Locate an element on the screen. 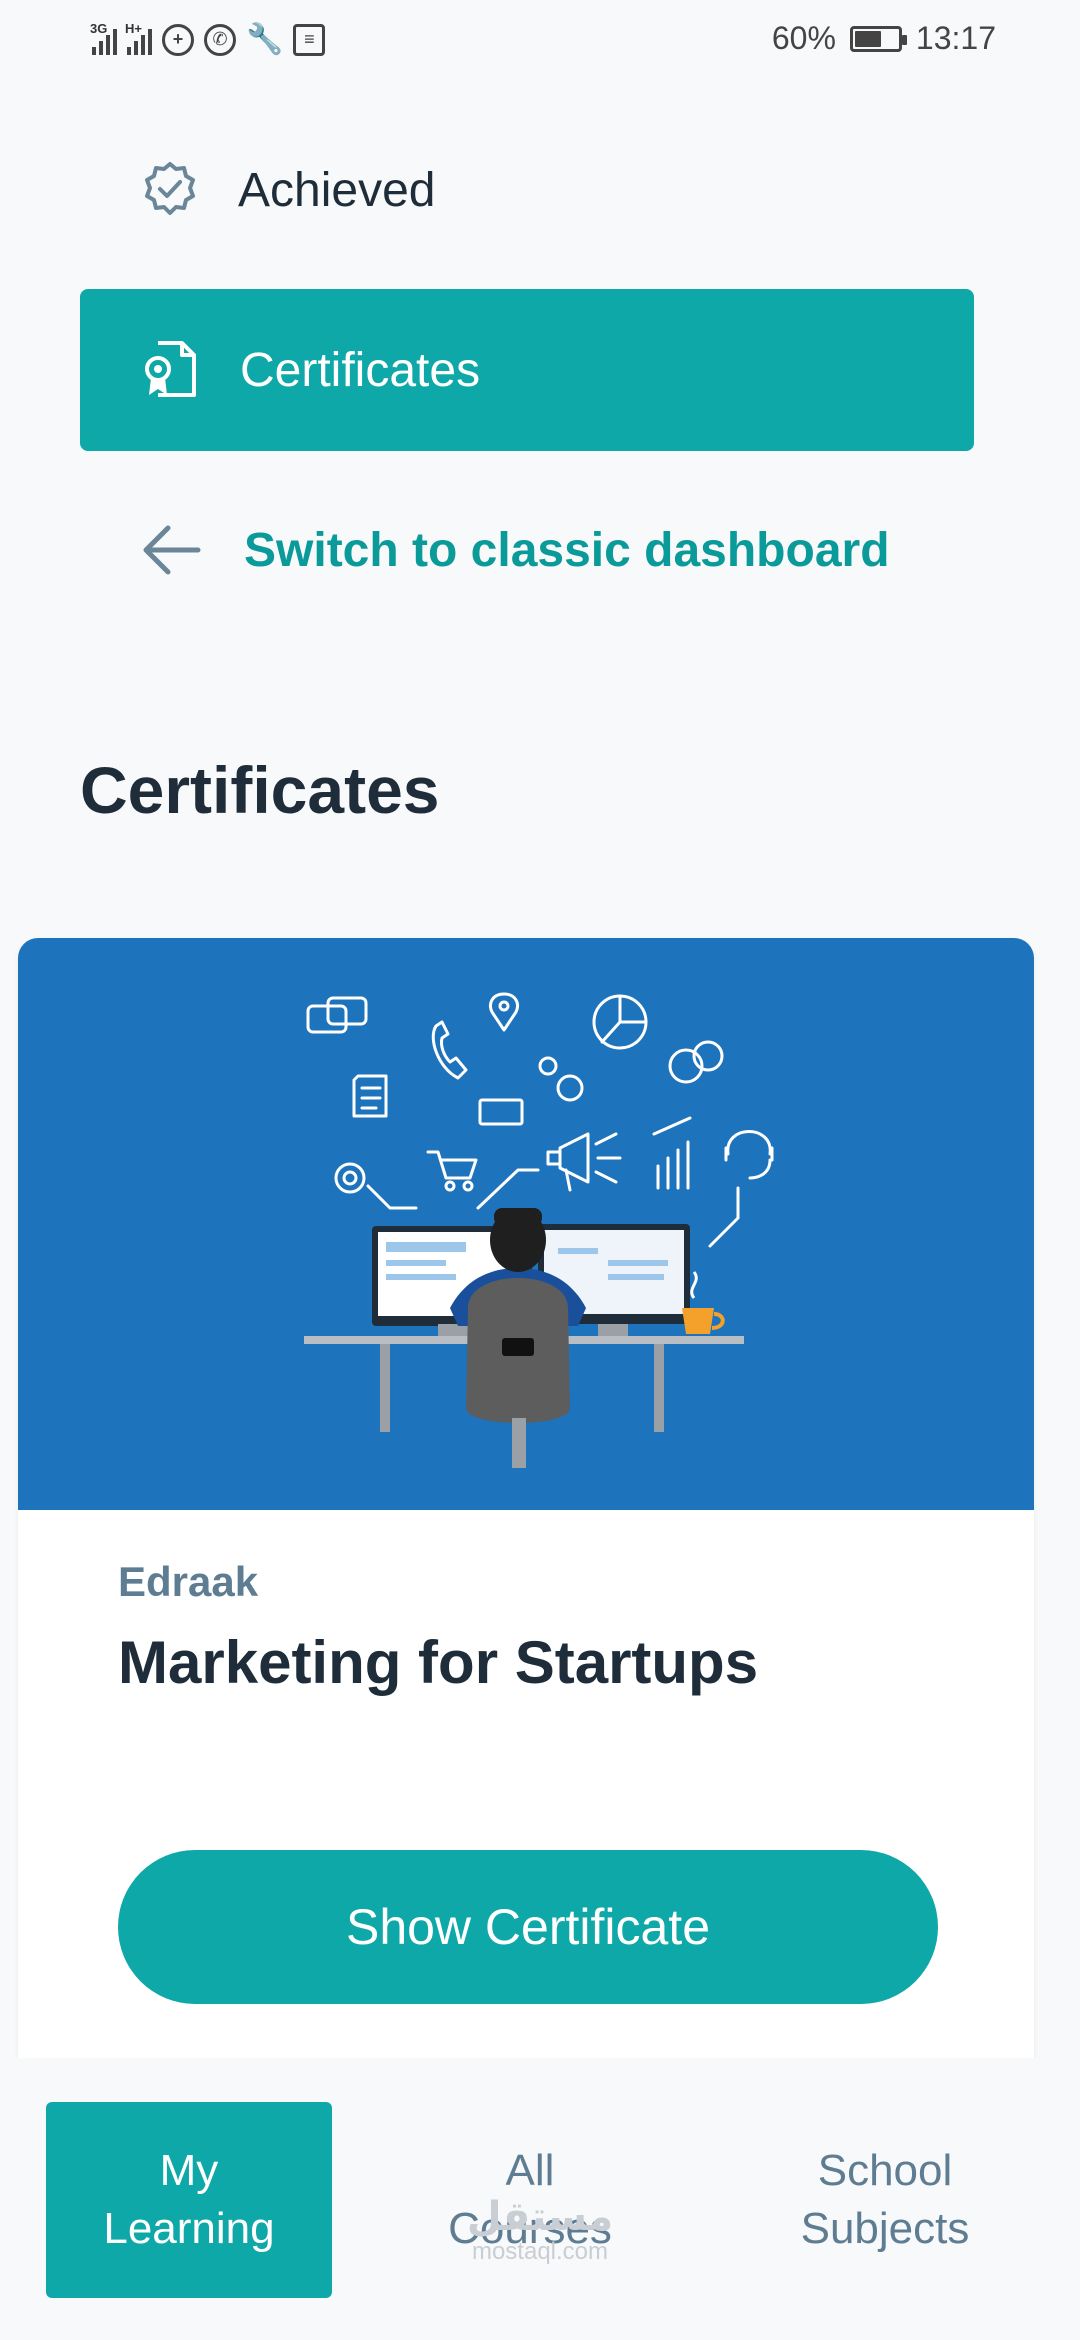 Image resolution: width=1080 pixels, height=2340 pixels. signal-icon-2: H+ is located at coordinates (138, 38).